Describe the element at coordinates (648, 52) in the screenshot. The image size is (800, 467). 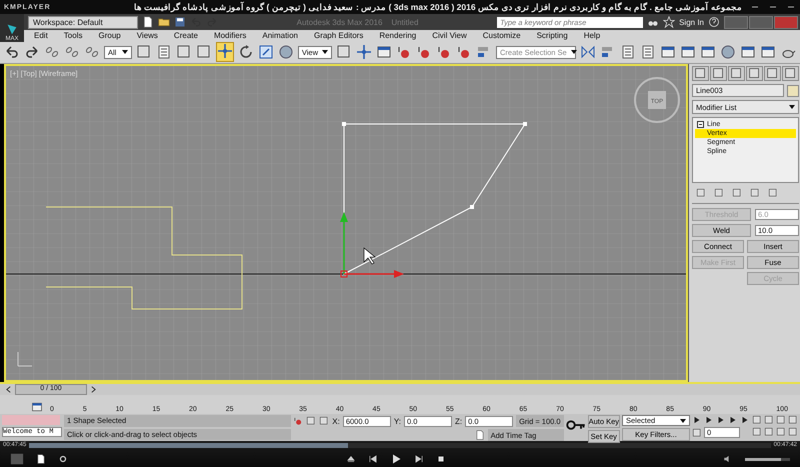
I see `layers-icon` at that location.